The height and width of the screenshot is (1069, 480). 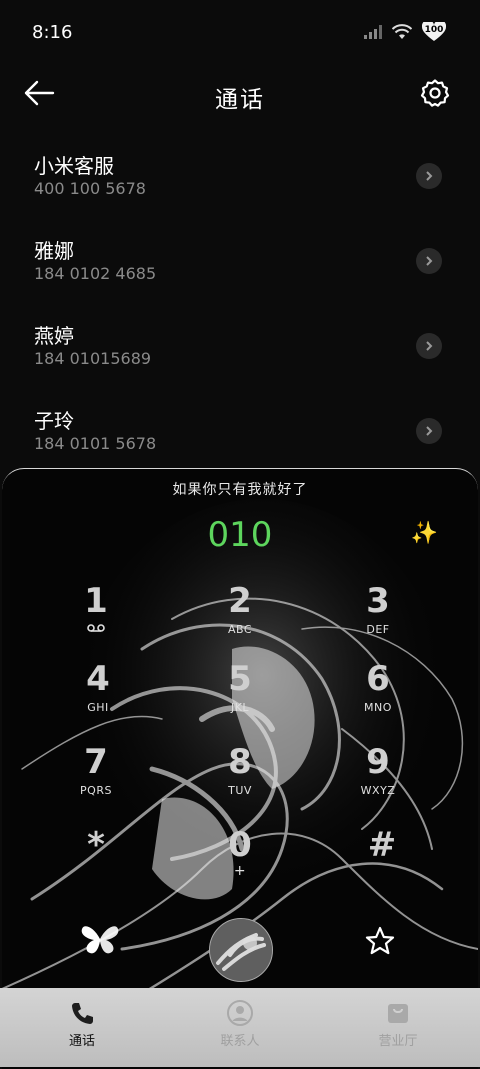 I want to click on butterfly-icon, so click(x=100, y=940).